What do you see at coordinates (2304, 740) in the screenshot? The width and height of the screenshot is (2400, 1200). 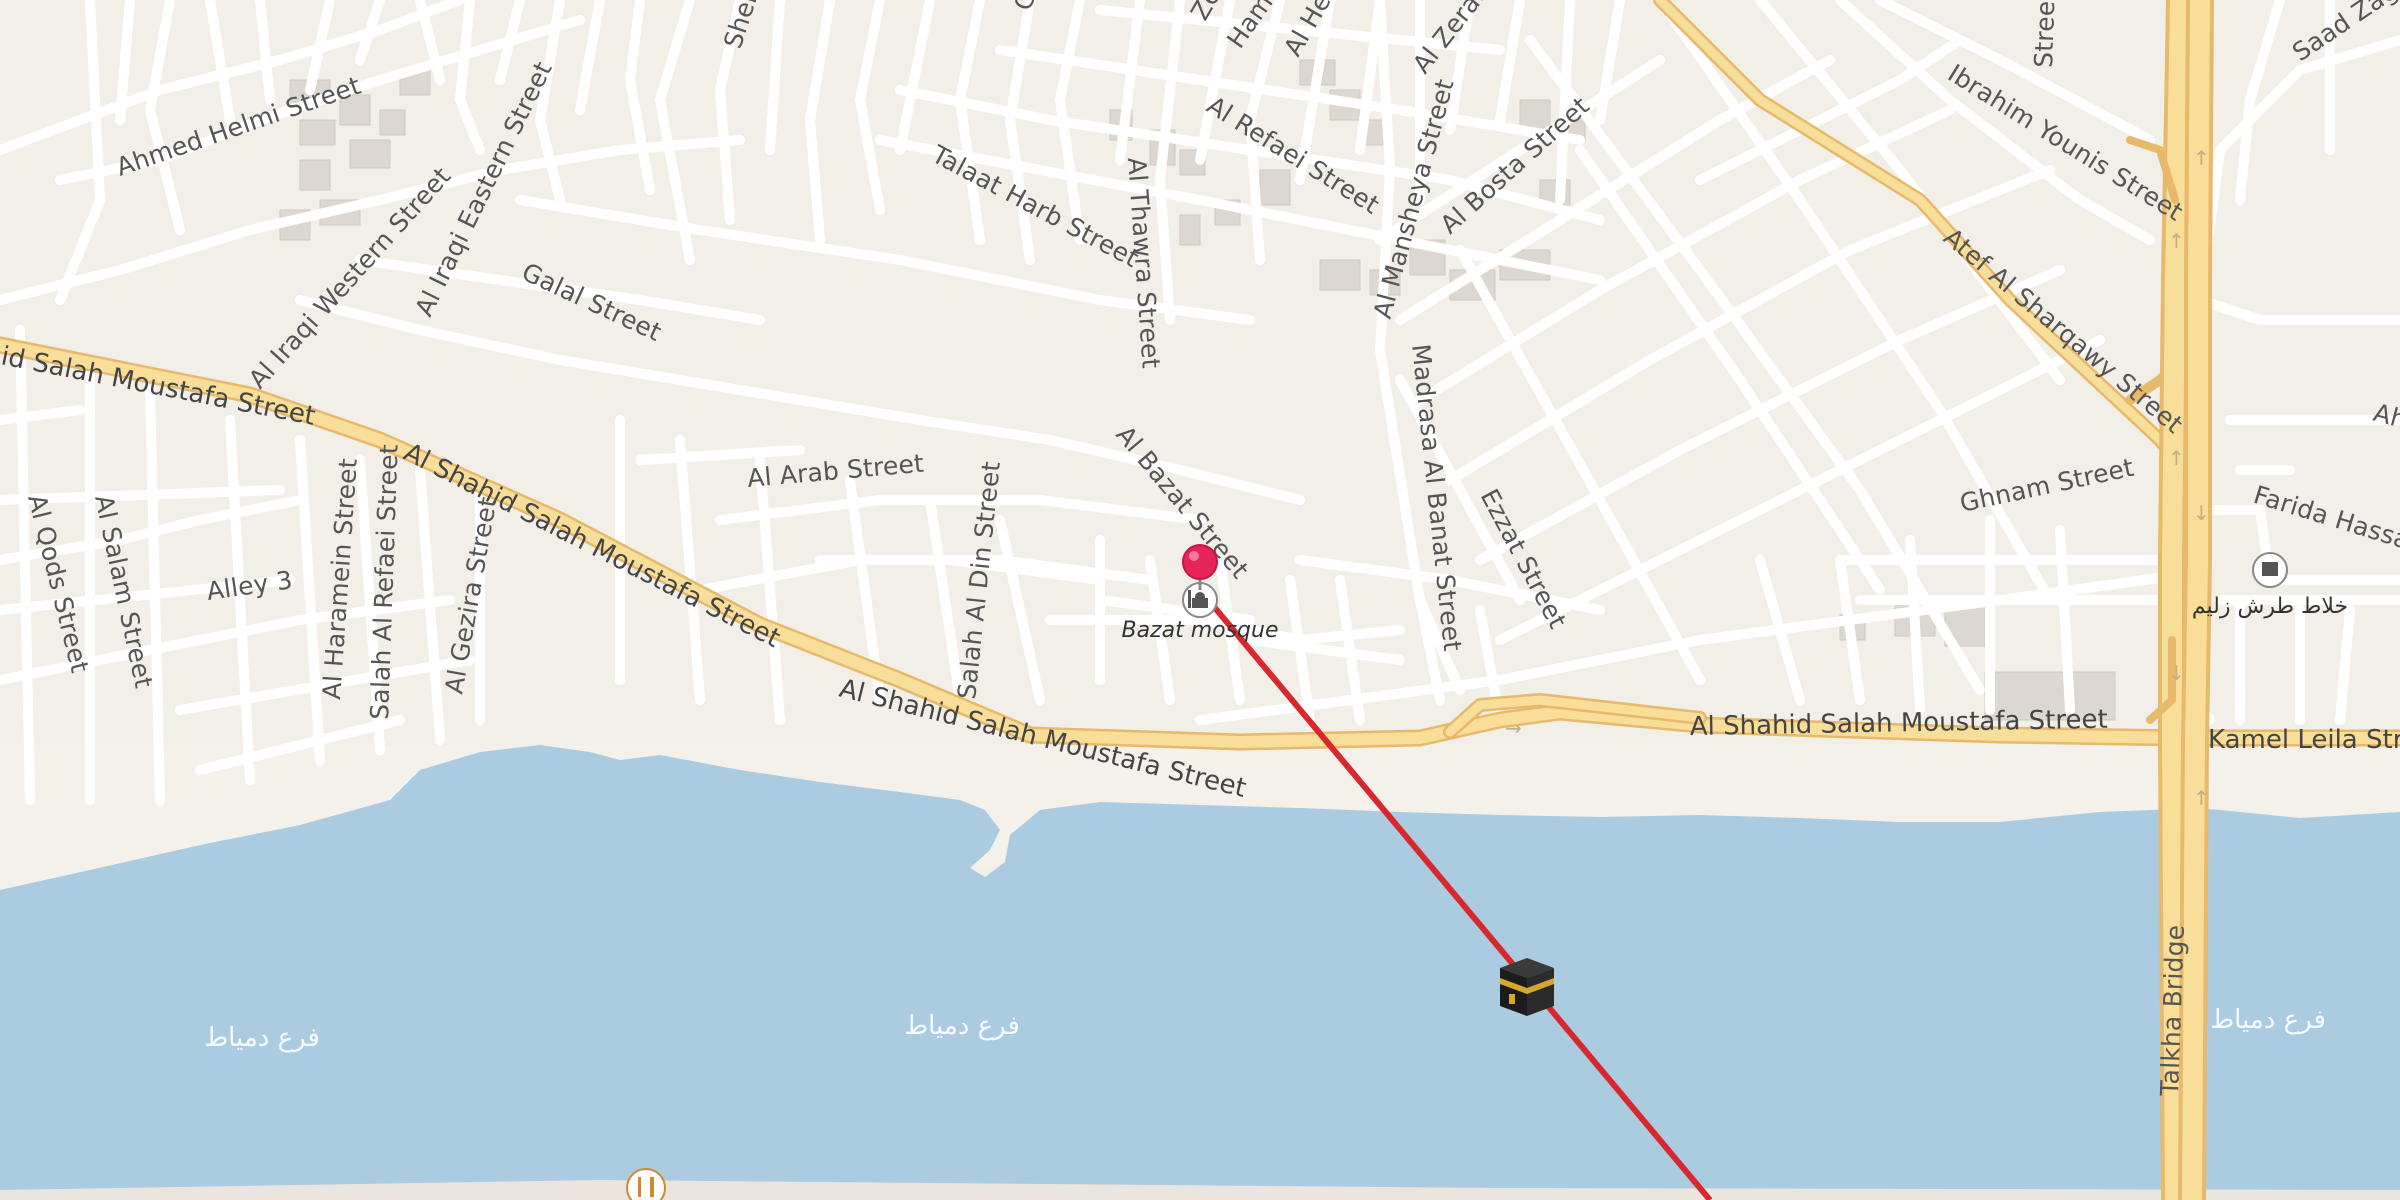 I see `street-label-kamel-leila: Kamel Leila Stre` at bounding box center [2304, 740].